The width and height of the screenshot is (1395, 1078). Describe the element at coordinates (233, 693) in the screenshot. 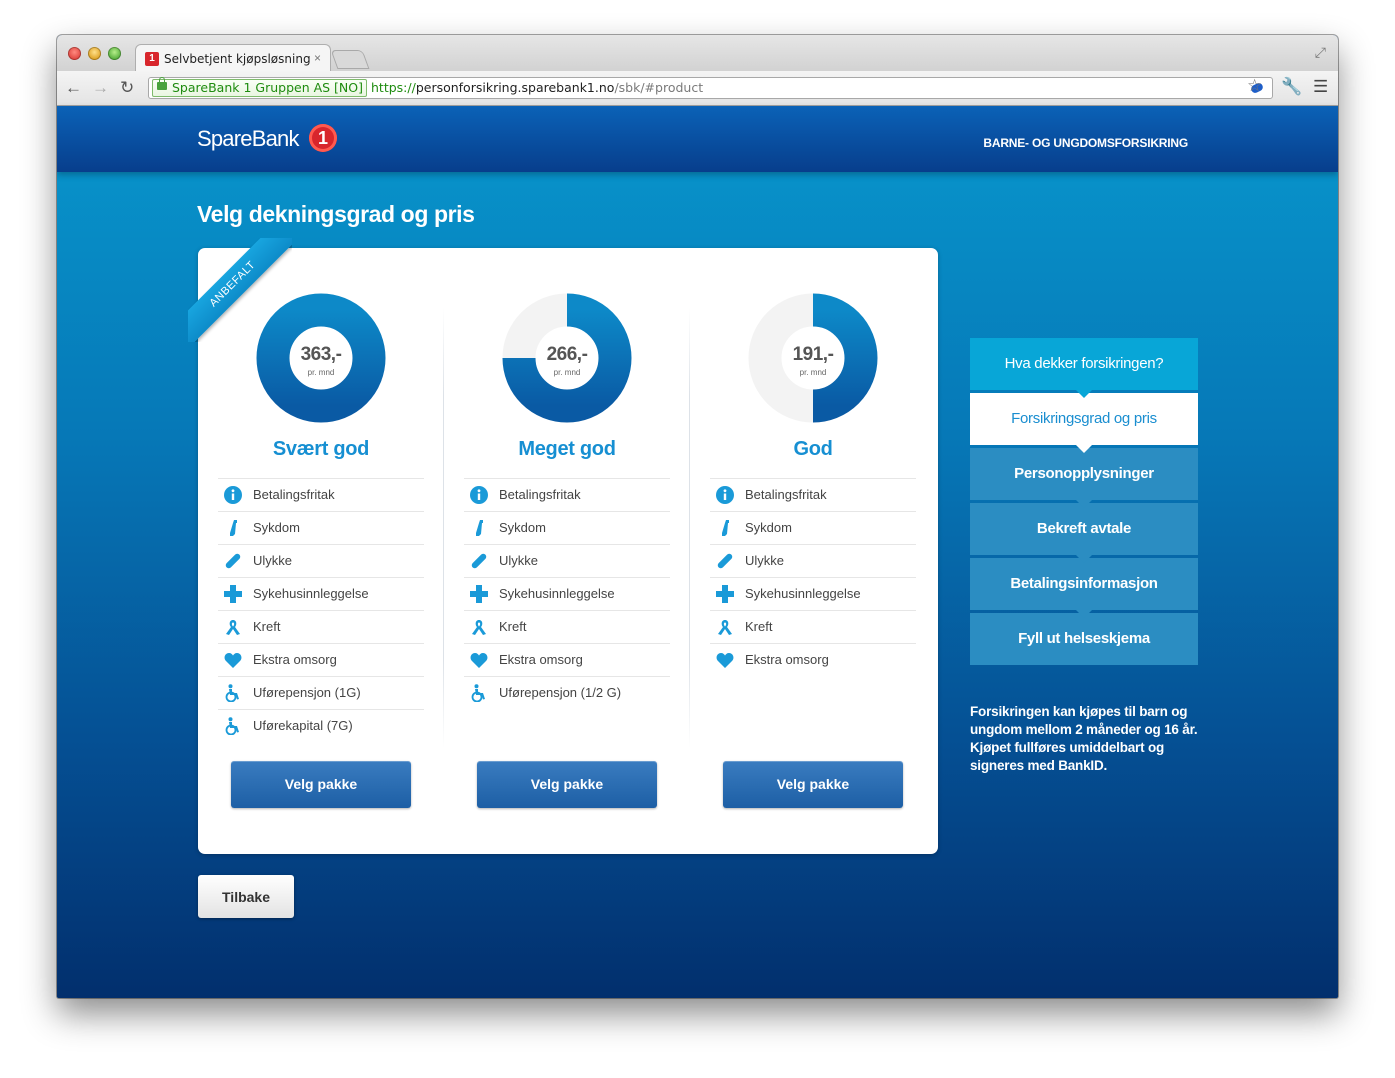

I see `wheelchair-icon` at that location.